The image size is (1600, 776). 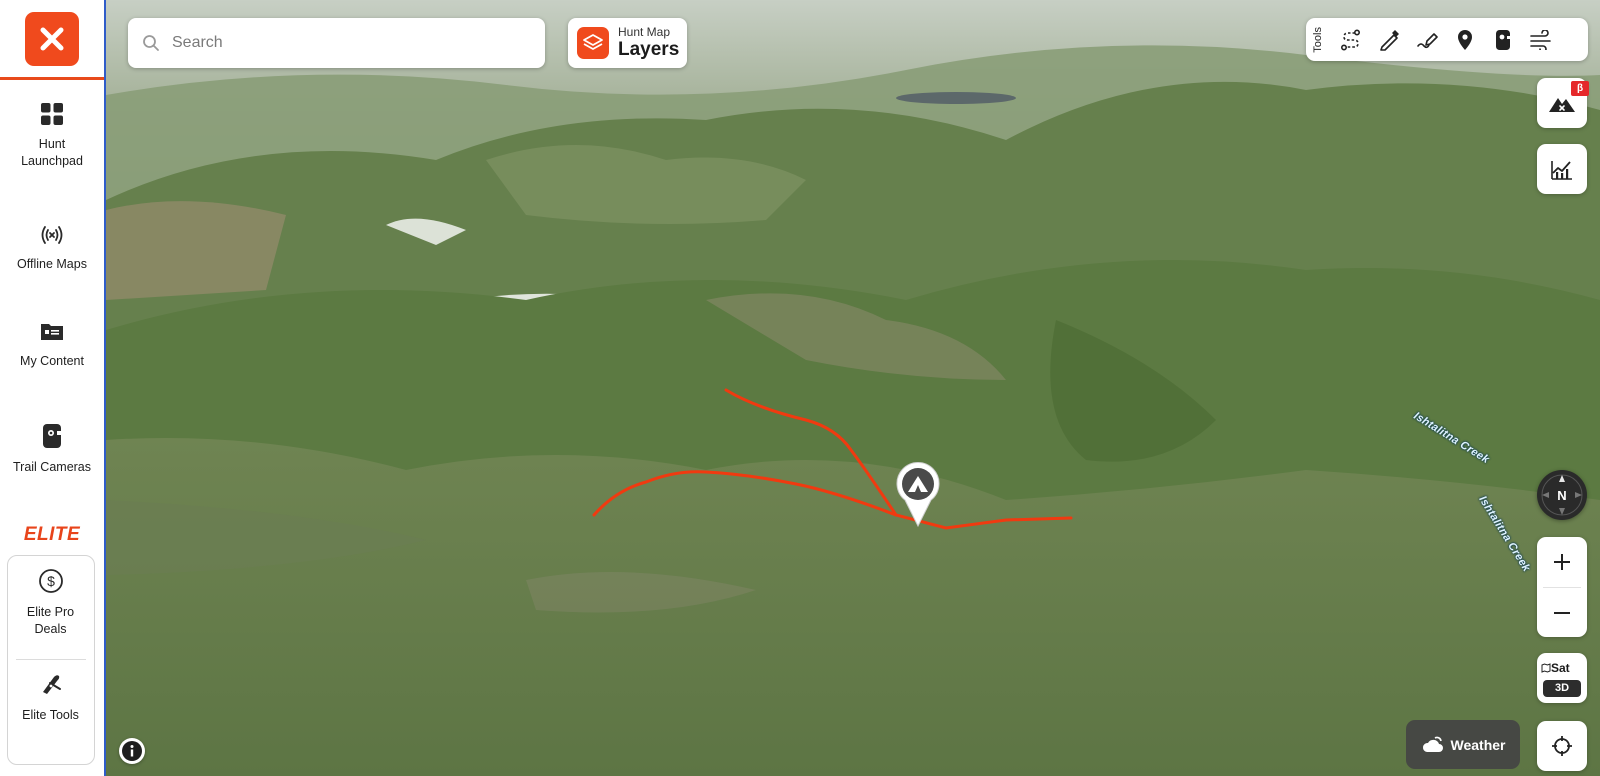 I want to click on logo-area, so click(x=52, y=40).